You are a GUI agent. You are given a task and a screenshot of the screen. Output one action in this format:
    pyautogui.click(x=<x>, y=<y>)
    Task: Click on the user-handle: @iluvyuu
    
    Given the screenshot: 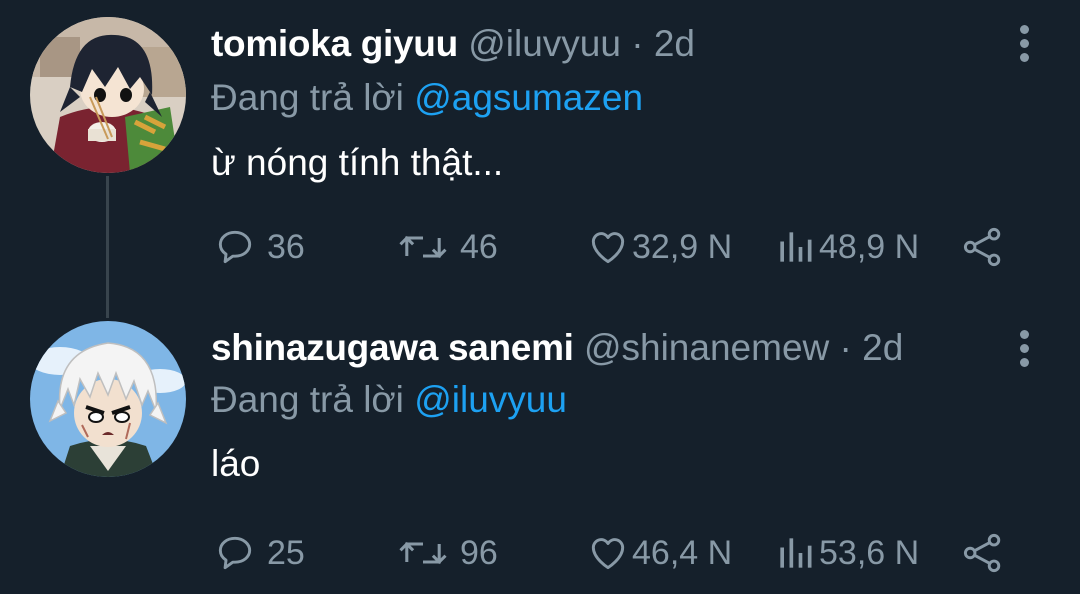 What is the action you would take?
    pyautogui.click(x=544, y=43)
    